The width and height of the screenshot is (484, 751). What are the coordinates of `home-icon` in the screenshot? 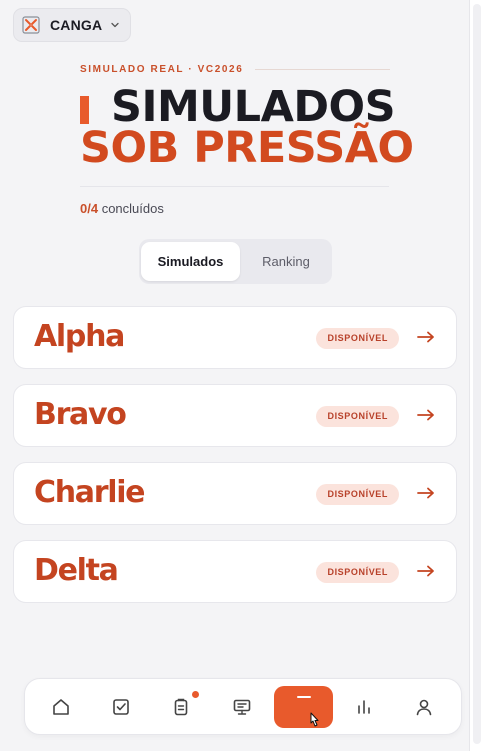 It's located at (61, 707).